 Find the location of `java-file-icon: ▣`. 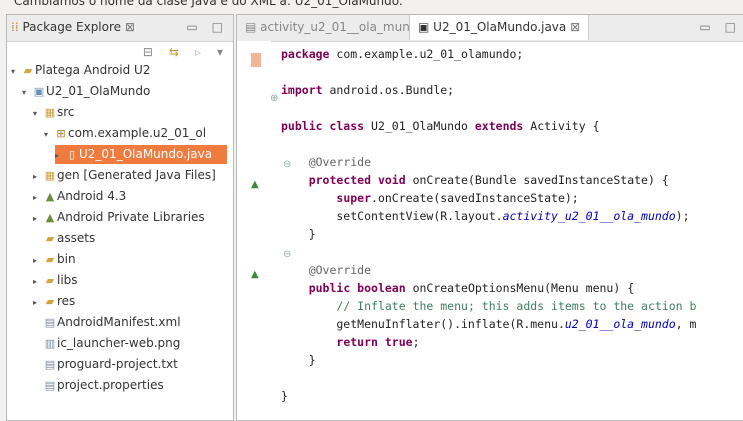

java-file-icon: ▣ is located at coordinates (426, 27).